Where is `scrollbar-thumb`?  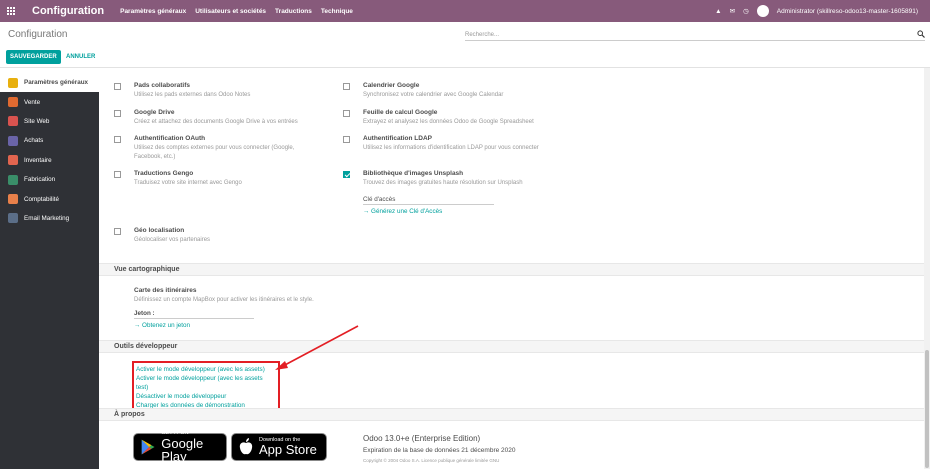 scrollbar-thumb is located at coordinates (927, 409).